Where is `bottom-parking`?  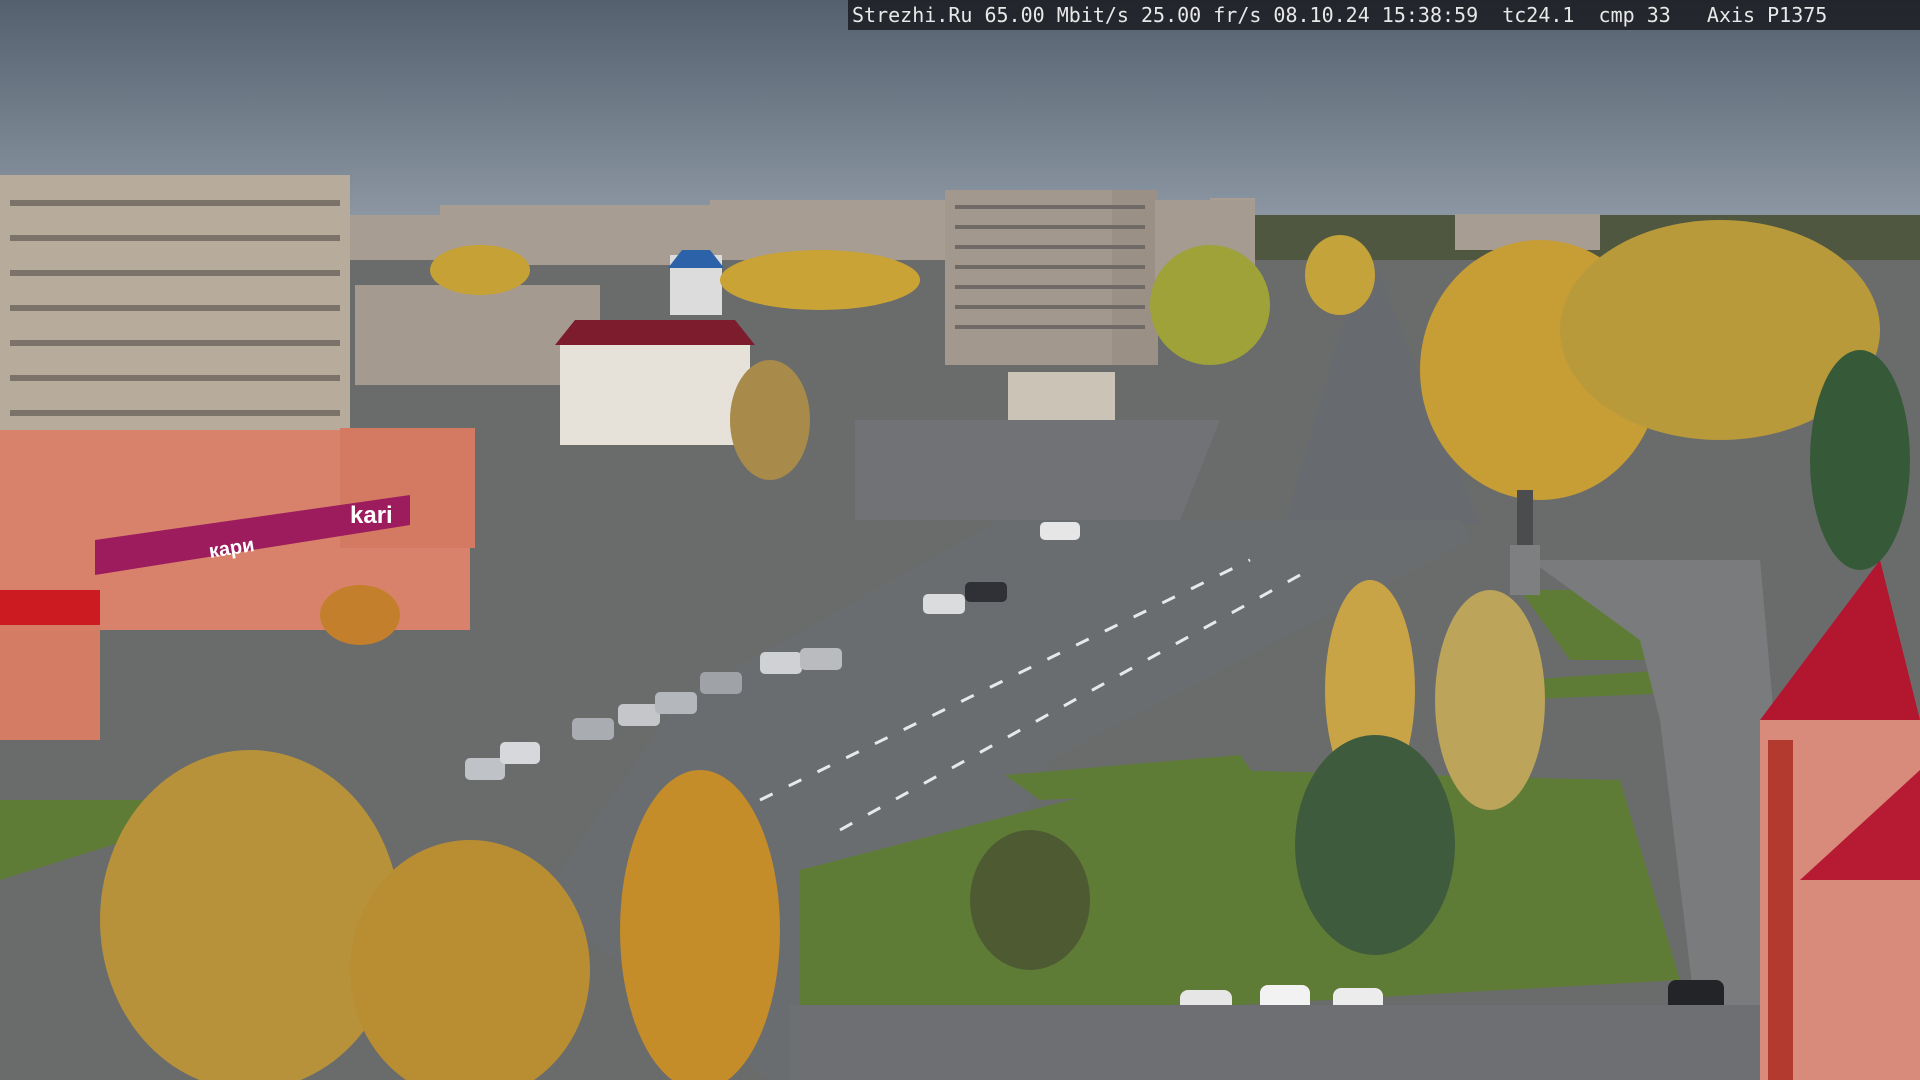
bottom-parking is located at coordinates (1282, 1042).